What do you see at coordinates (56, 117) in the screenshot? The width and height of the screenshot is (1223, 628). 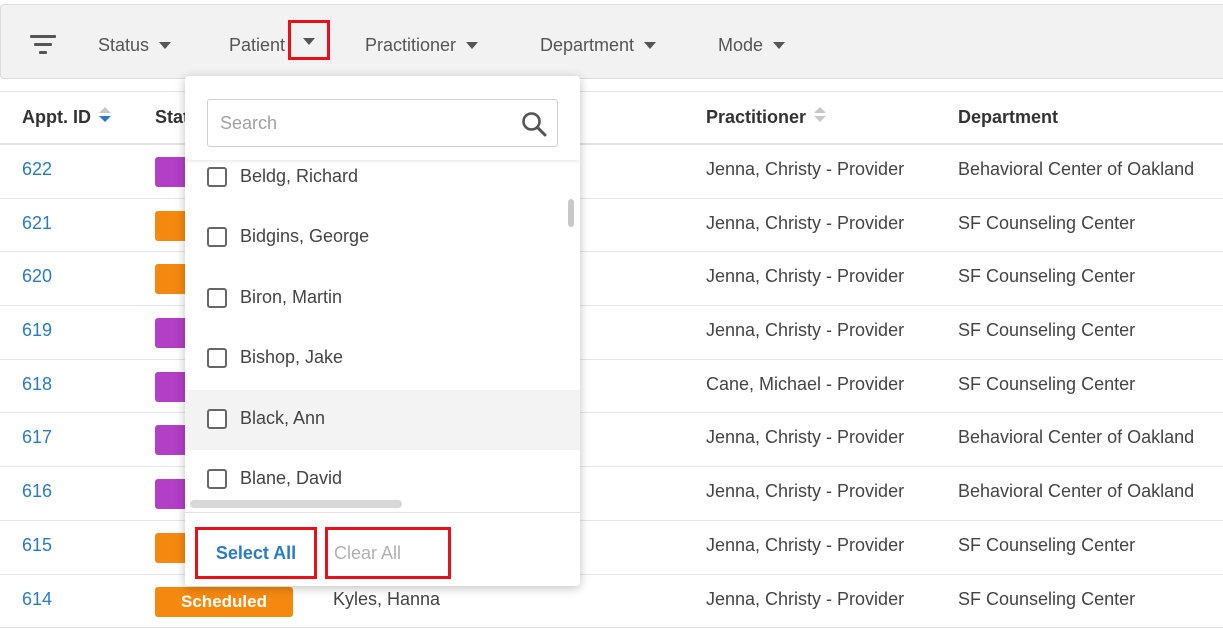 I see `header-appt-id-label: Appt. ID` at bounding box center [56, 117].